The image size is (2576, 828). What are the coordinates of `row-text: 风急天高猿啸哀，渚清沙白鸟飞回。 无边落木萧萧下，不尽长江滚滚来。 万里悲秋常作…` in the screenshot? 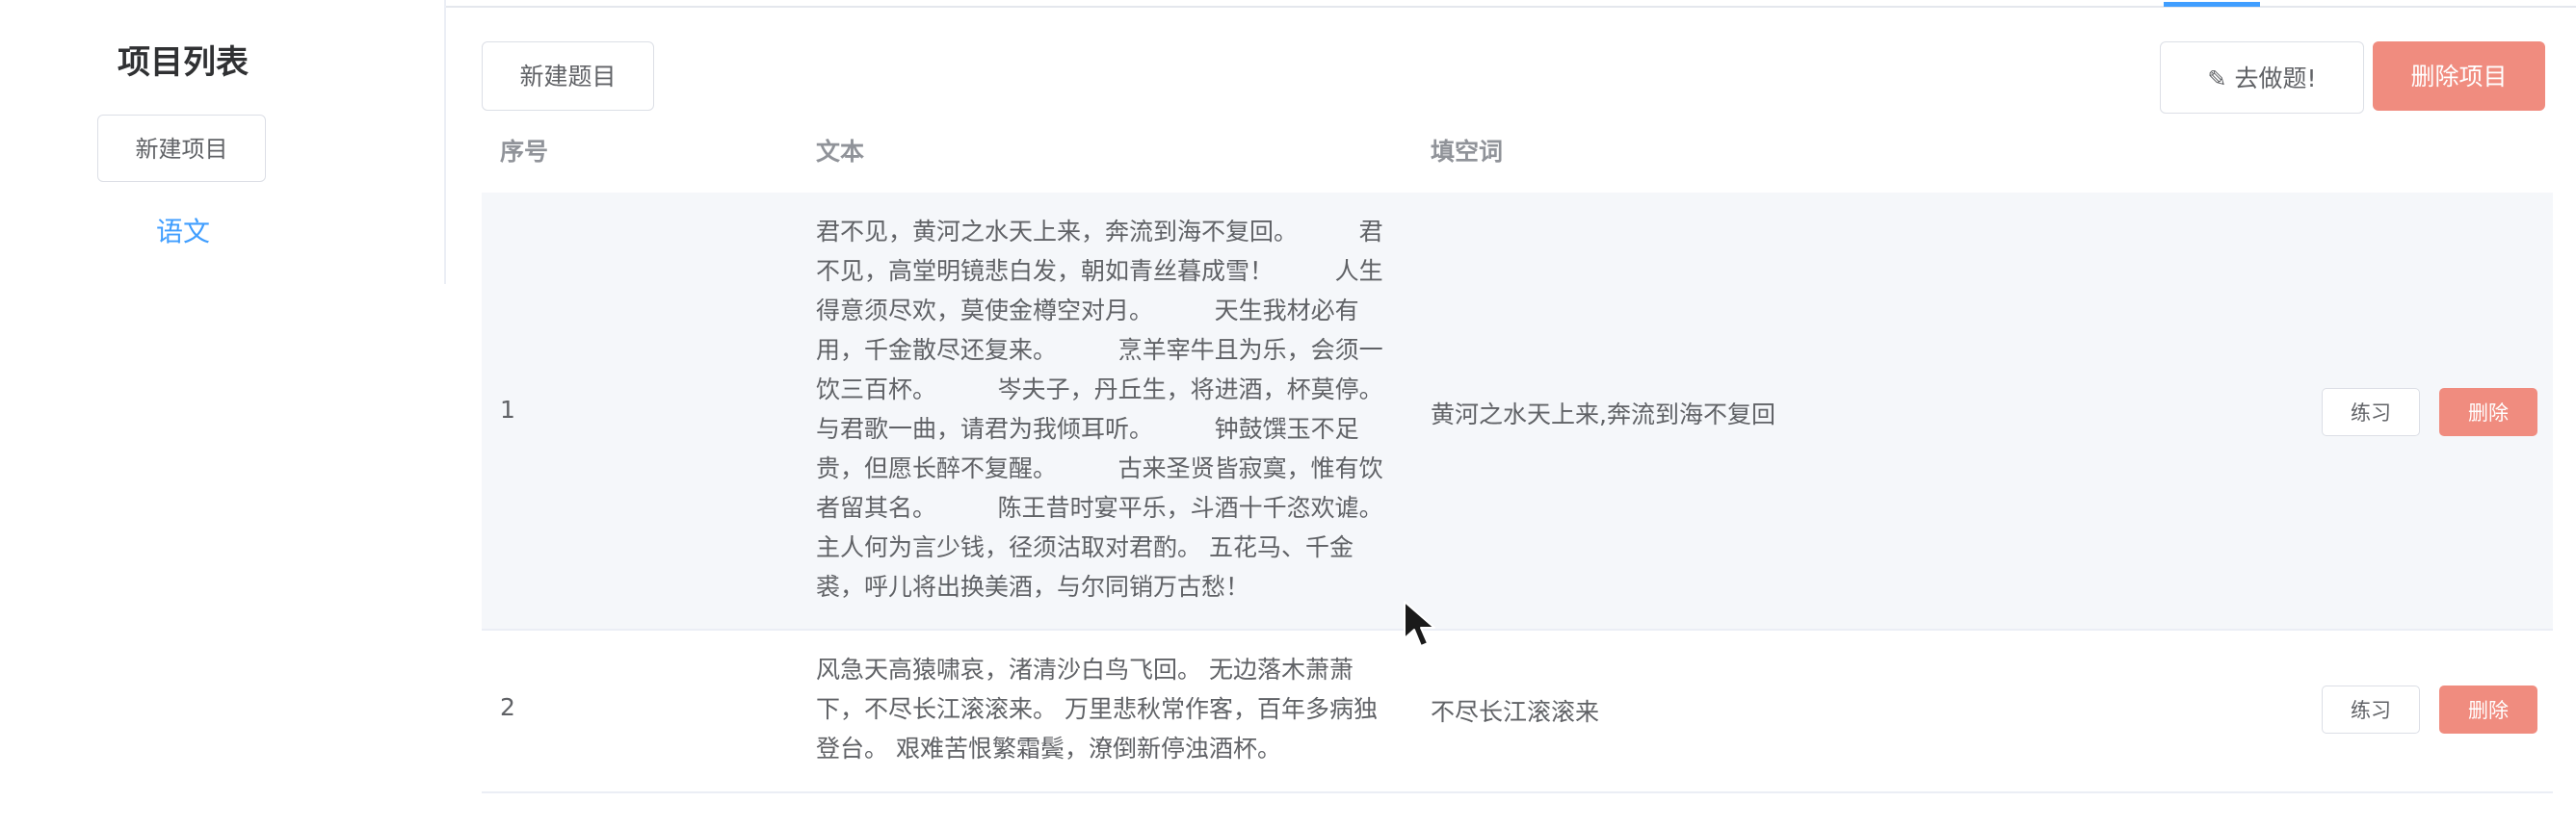 It's located at (1097, 709).